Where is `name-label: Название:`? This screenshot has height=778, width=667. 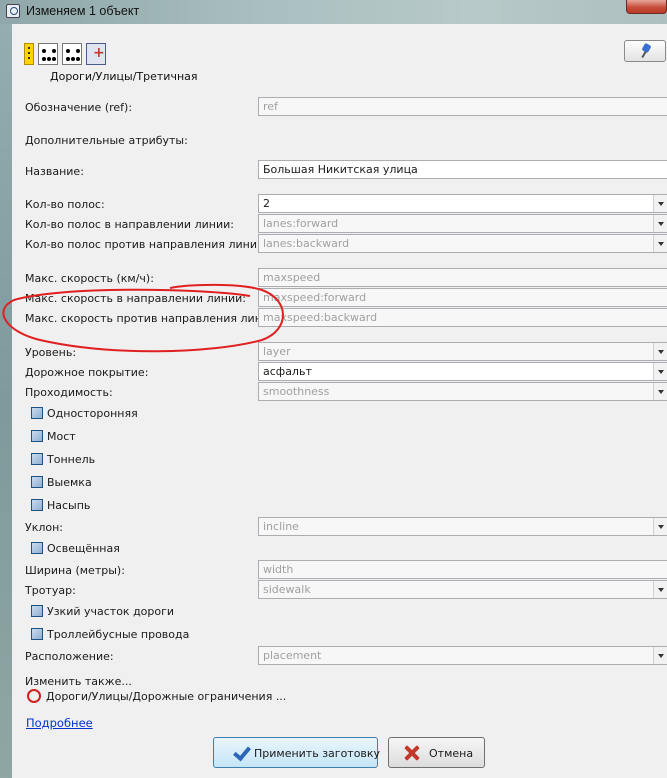
name-label: Название: is located at coordinates (54, 171).